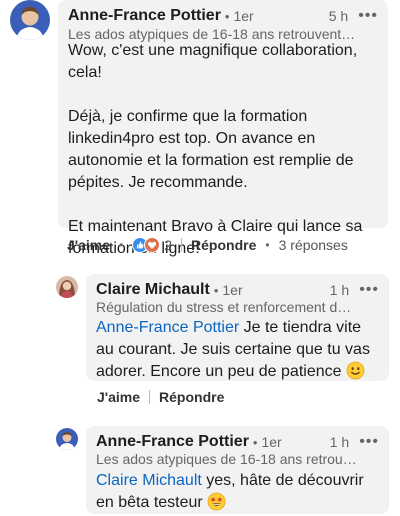 The height and width of the screenshot is (516, 400). I want to click on author-name: Claire Michault, so click(153, 290).